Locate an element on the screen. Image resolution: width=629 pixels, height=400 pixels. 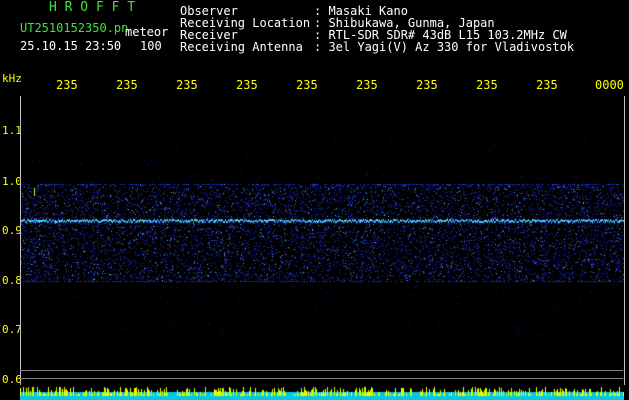
y-axis-unit: kHz is located at coordinates (12, 78).